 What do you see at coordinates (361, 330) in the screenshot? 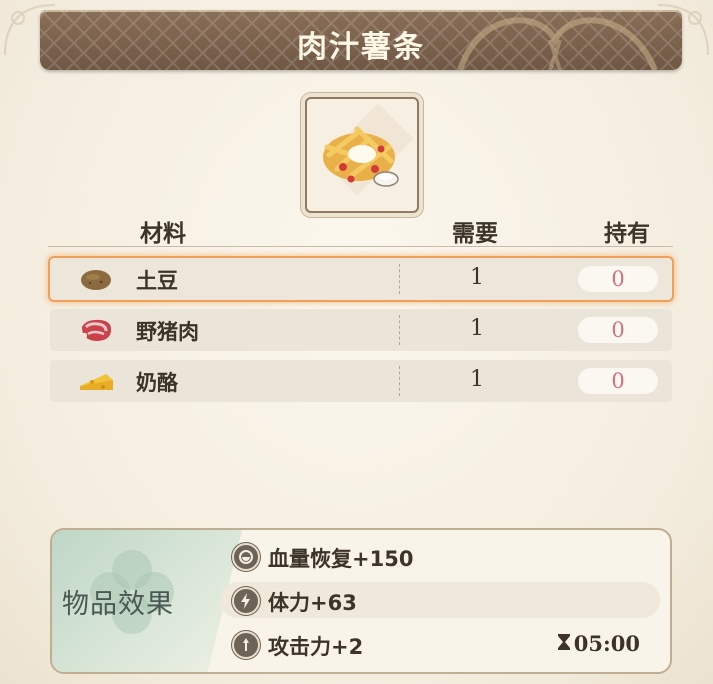
I see `ingredient-row-boar-meat: 野猪肉 1 0` at bounding box center [361, 330].